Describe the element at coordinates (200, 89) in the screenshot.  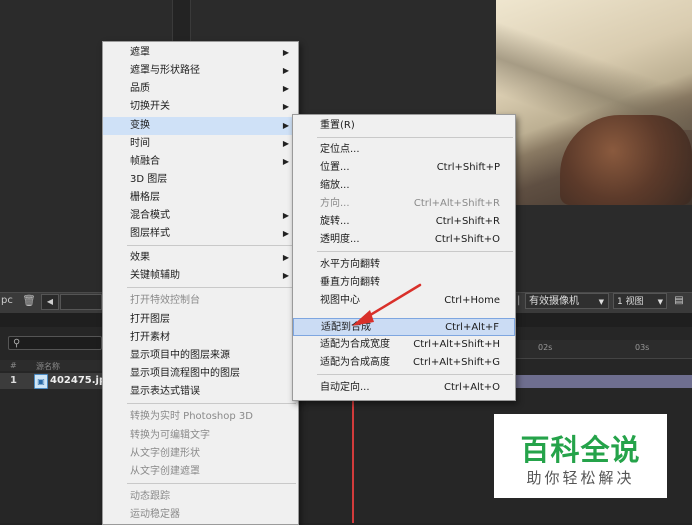
I see `menu-item-quality: 品质 ▶` at that location.